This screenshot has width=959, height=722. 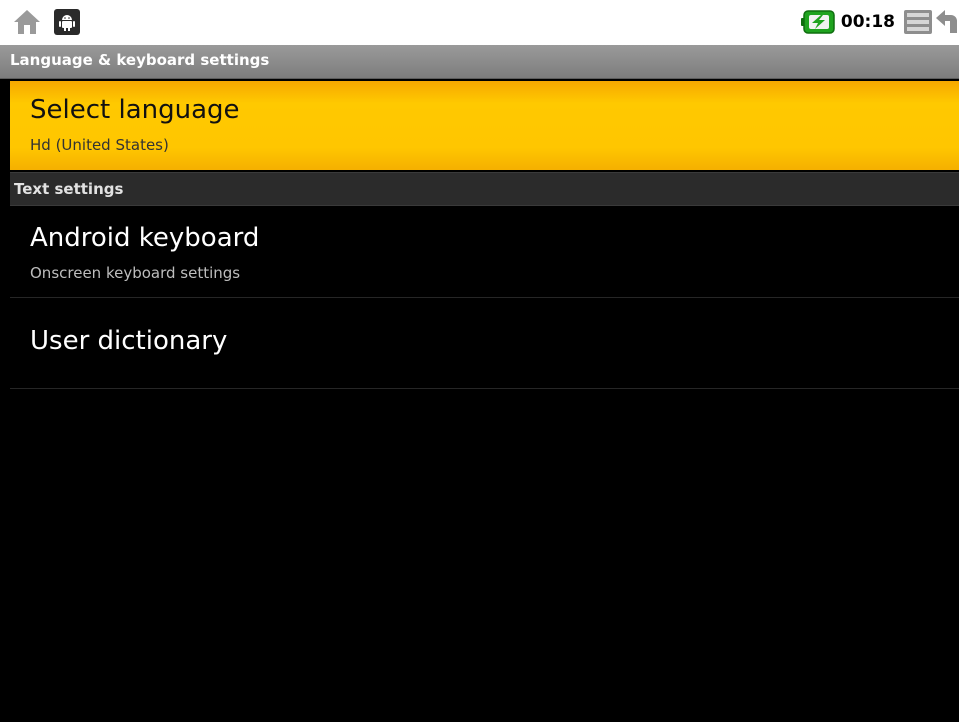 What do you see at coordinates (145, 238) in the screenshot?
I see `android-keyboard-title: Android keyboard` at bounding box center [145, 238].